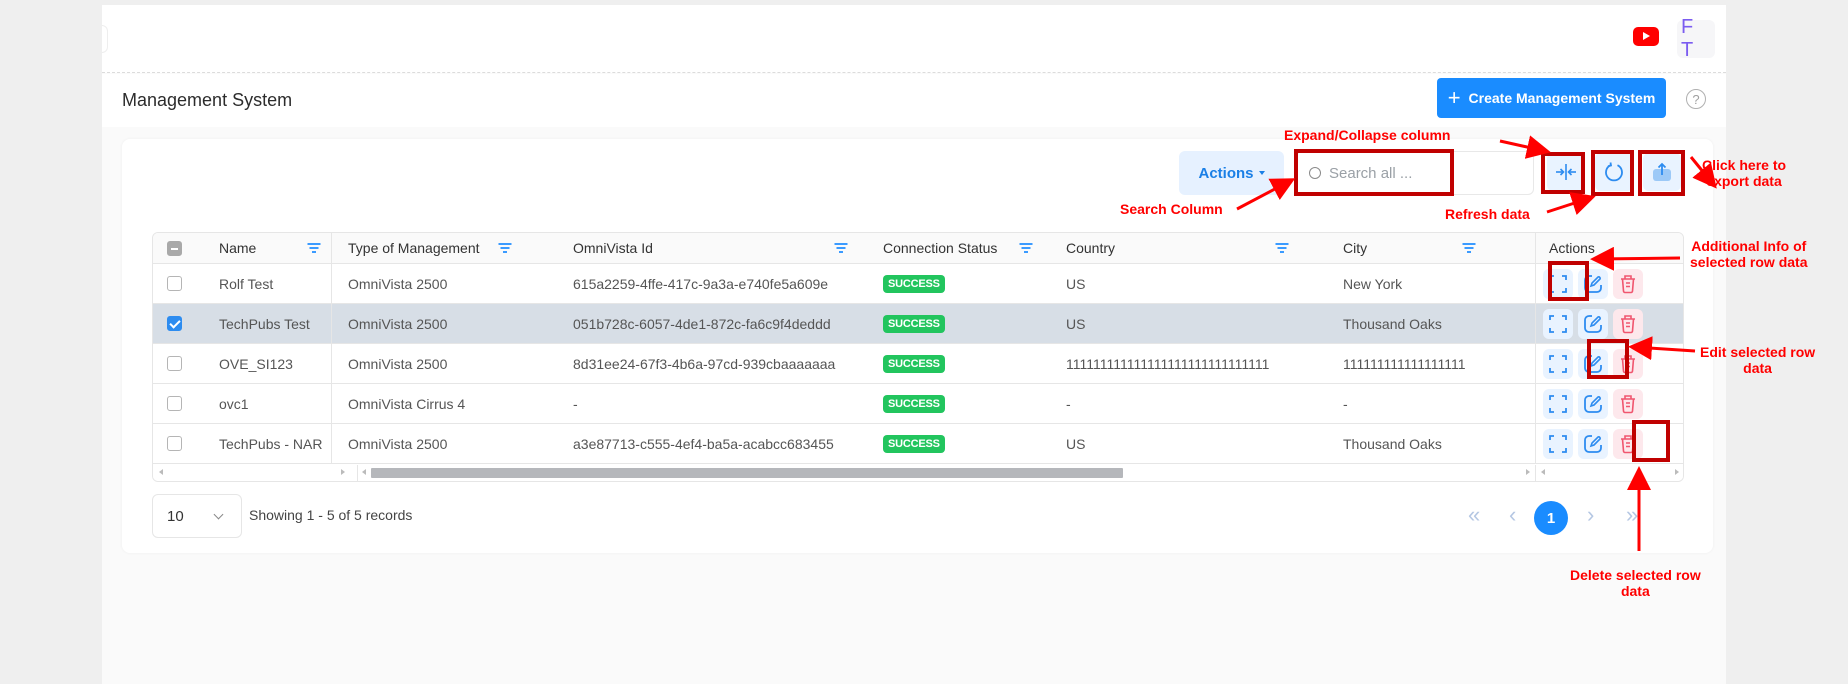 The image size is (1848, 684). What do you see at coordinates (1392, 443) in the screenshot?
I see `cell-city: Thousand Oaks` at bounding box center [1392, 443].